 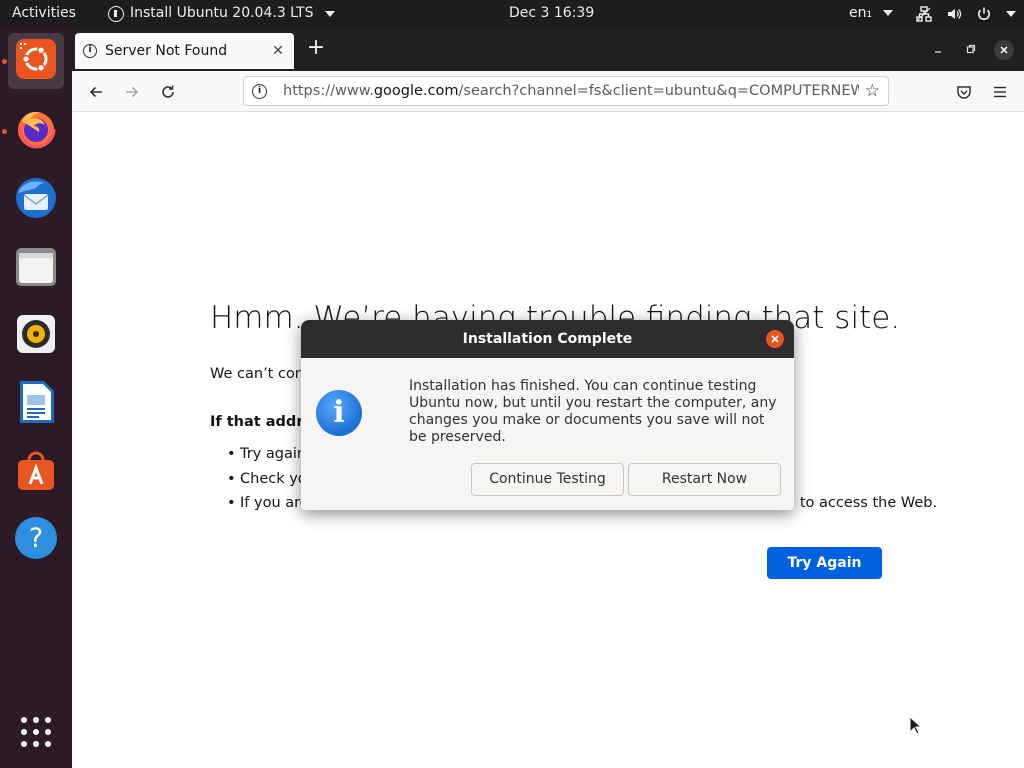 What do you see at coordinates (547, 479) in the screenshot?
I see `continue-testing-button: Continue Testing` at bounding box center [547, 479].